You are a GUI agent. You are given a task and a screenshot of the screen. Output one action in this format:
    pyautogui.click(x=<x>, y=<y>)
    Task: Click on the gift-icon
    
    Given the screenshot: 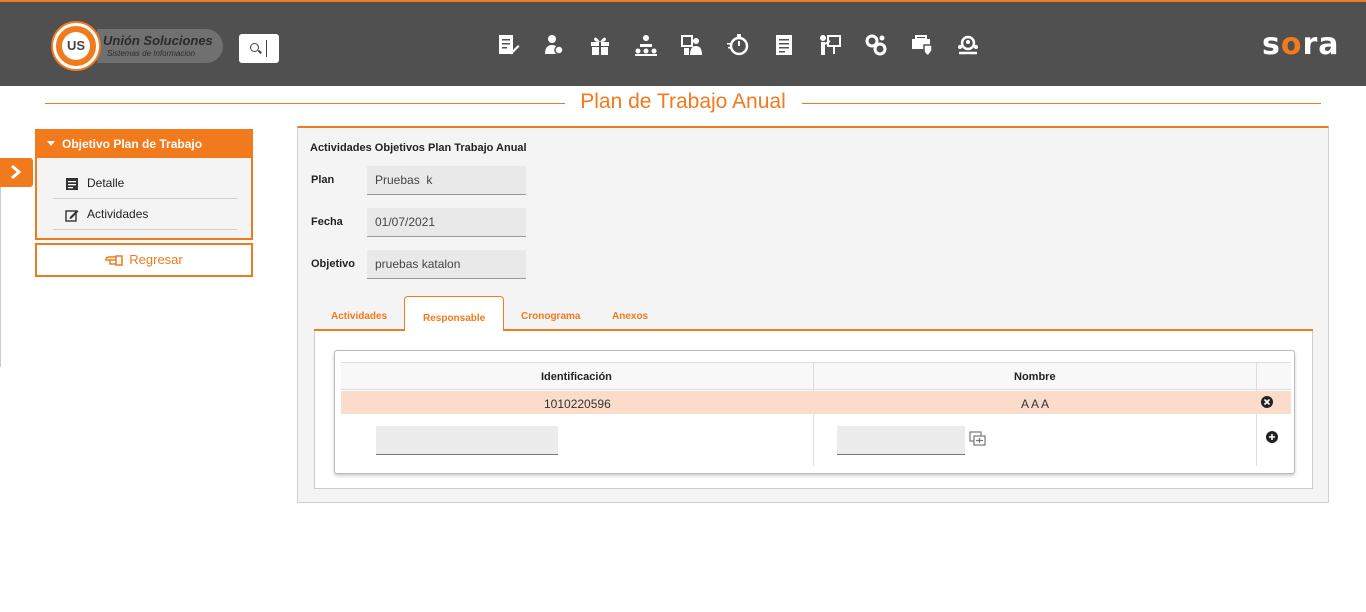 What is the action you would take?
    pyautogui.click(x=600, y=45)
    